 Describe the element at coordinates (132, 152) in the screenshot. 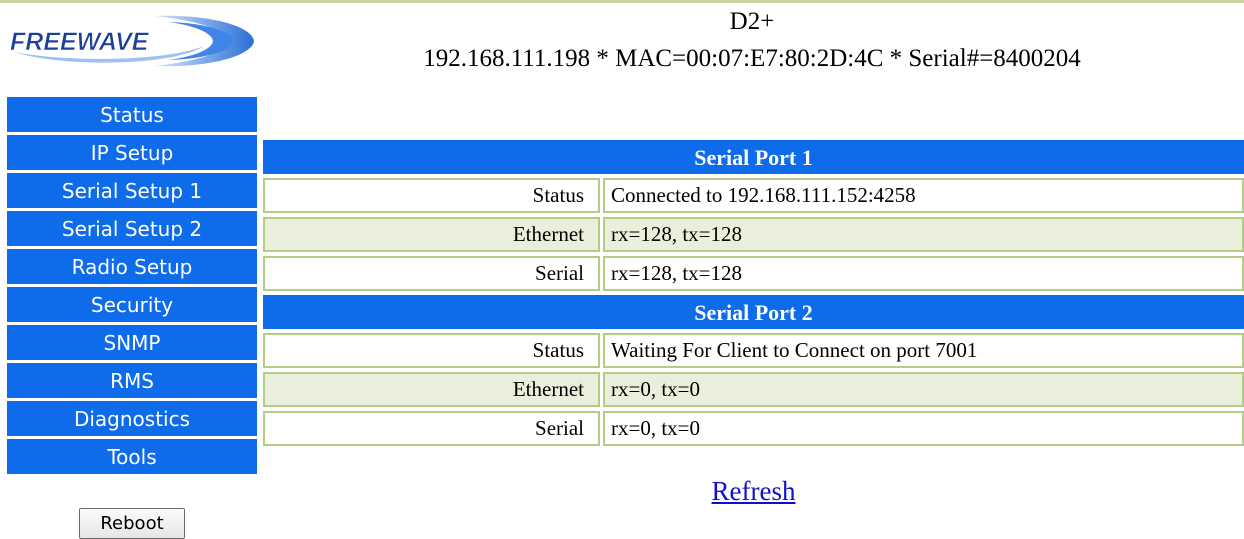

I see `nav-item-ip-setup: IP Setup` at that location.